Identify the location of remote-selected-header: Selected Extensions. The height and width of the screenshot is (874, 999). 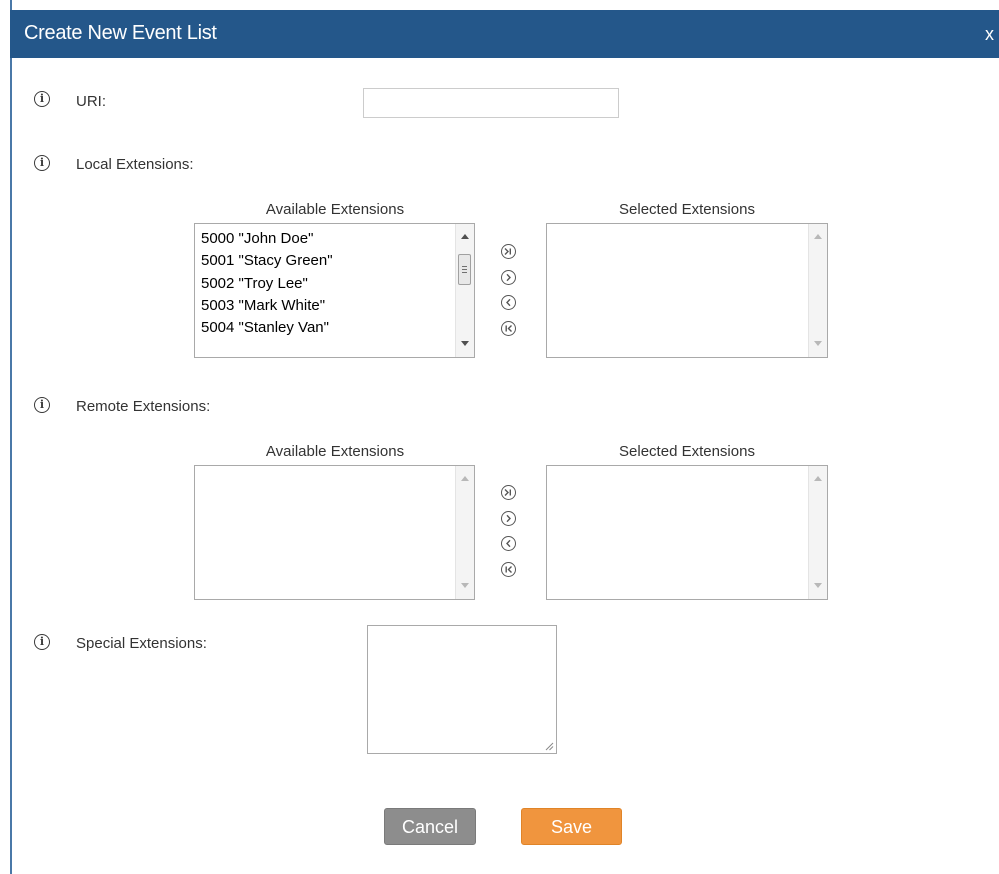
(687, 451).